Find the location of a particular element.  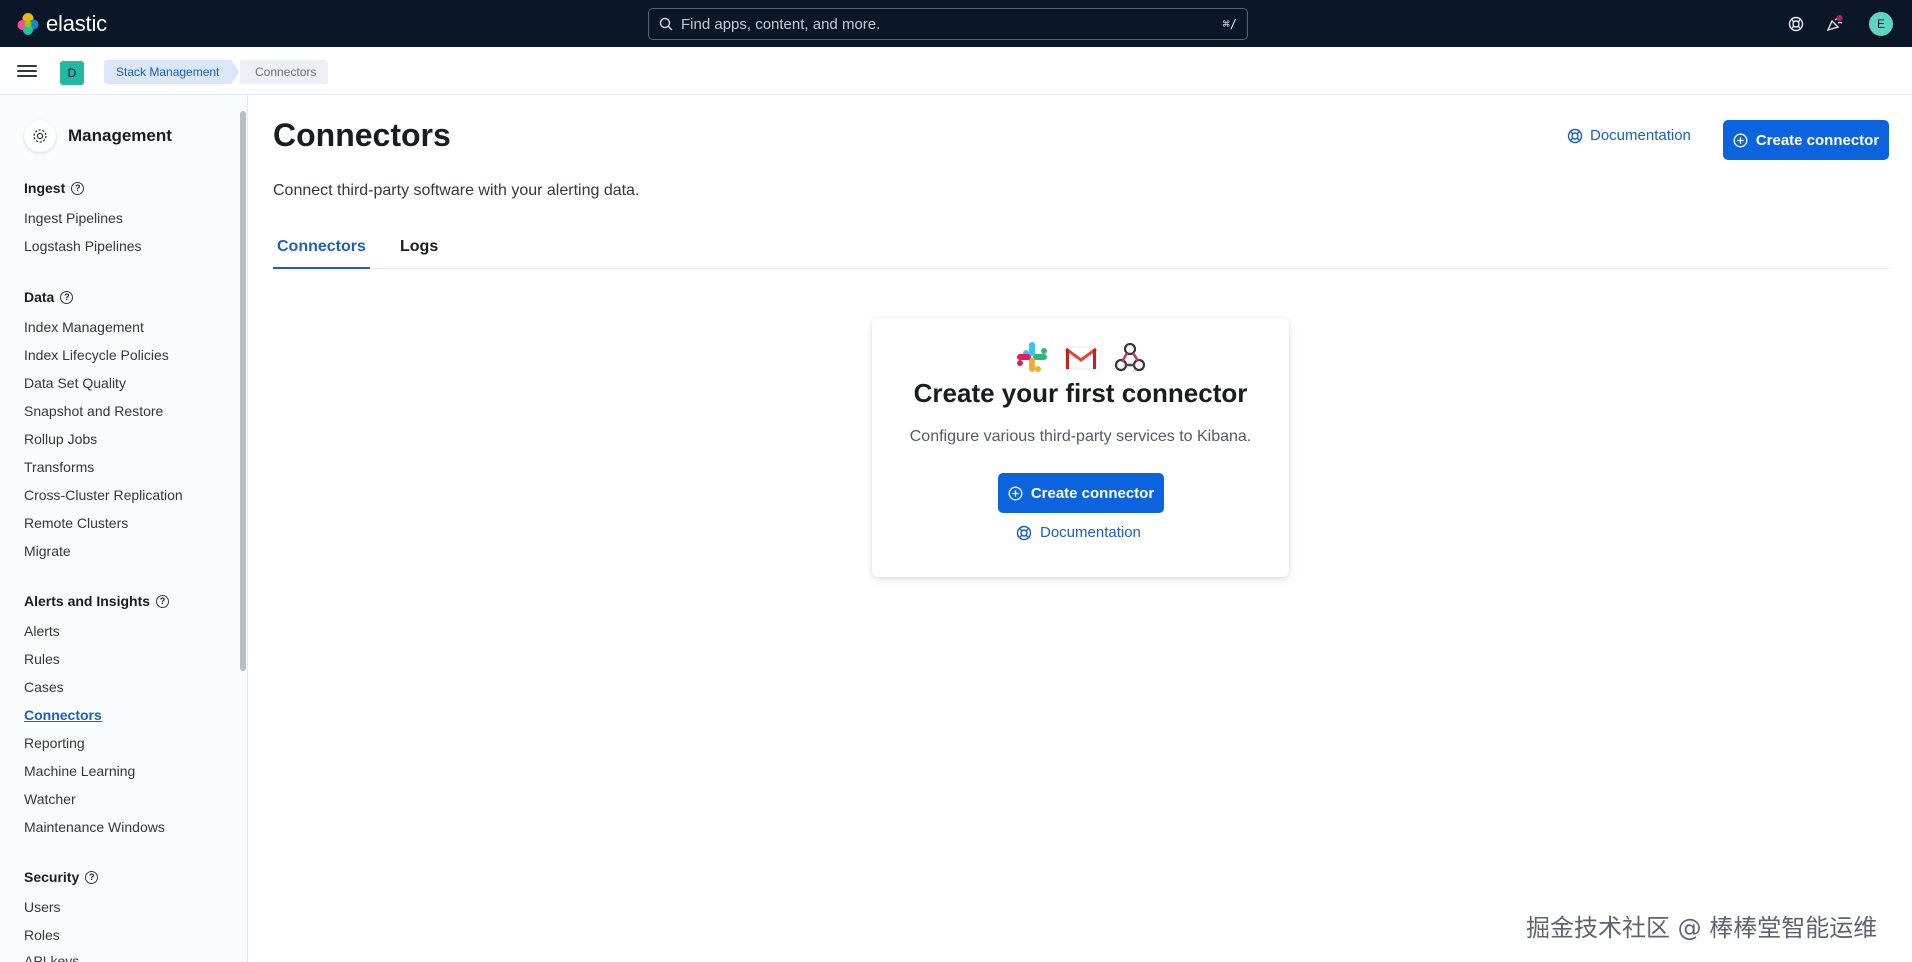

watermark: 掘金技术社区 @ 棒棒堂智能运维 is located at coordinates (1702, 928).